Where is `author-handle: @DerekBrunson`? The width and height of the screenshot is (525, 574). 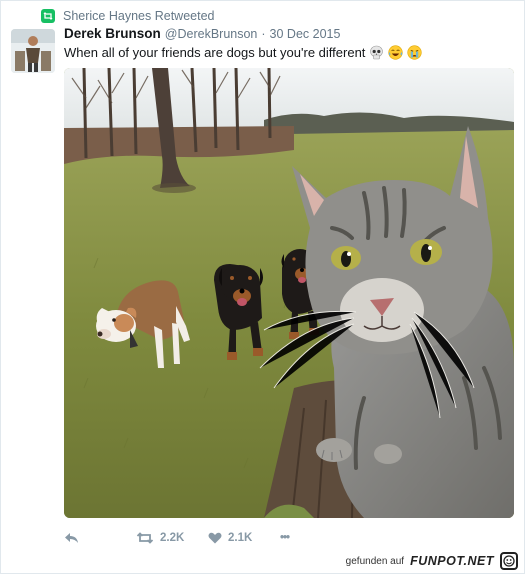 author-handle: @DerekBrunson is located at coordinates (211, 34).